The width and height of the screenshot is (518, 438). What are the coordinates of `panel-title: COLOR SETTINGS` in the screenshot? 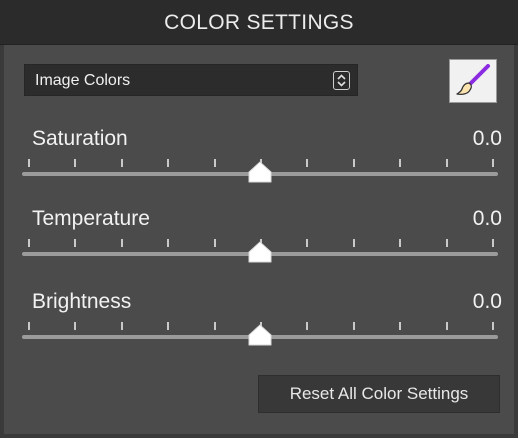 It's located at (259, 22).